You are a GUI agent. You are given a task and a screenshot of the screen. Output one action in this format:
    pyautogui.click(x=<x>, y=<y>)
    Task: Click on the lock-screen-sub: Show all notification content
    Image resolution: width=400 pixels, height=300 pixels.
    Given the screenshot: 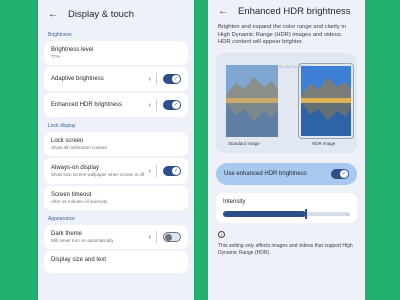 What is the action you would take?
    pyautogui.click(x=79, y=147)
    